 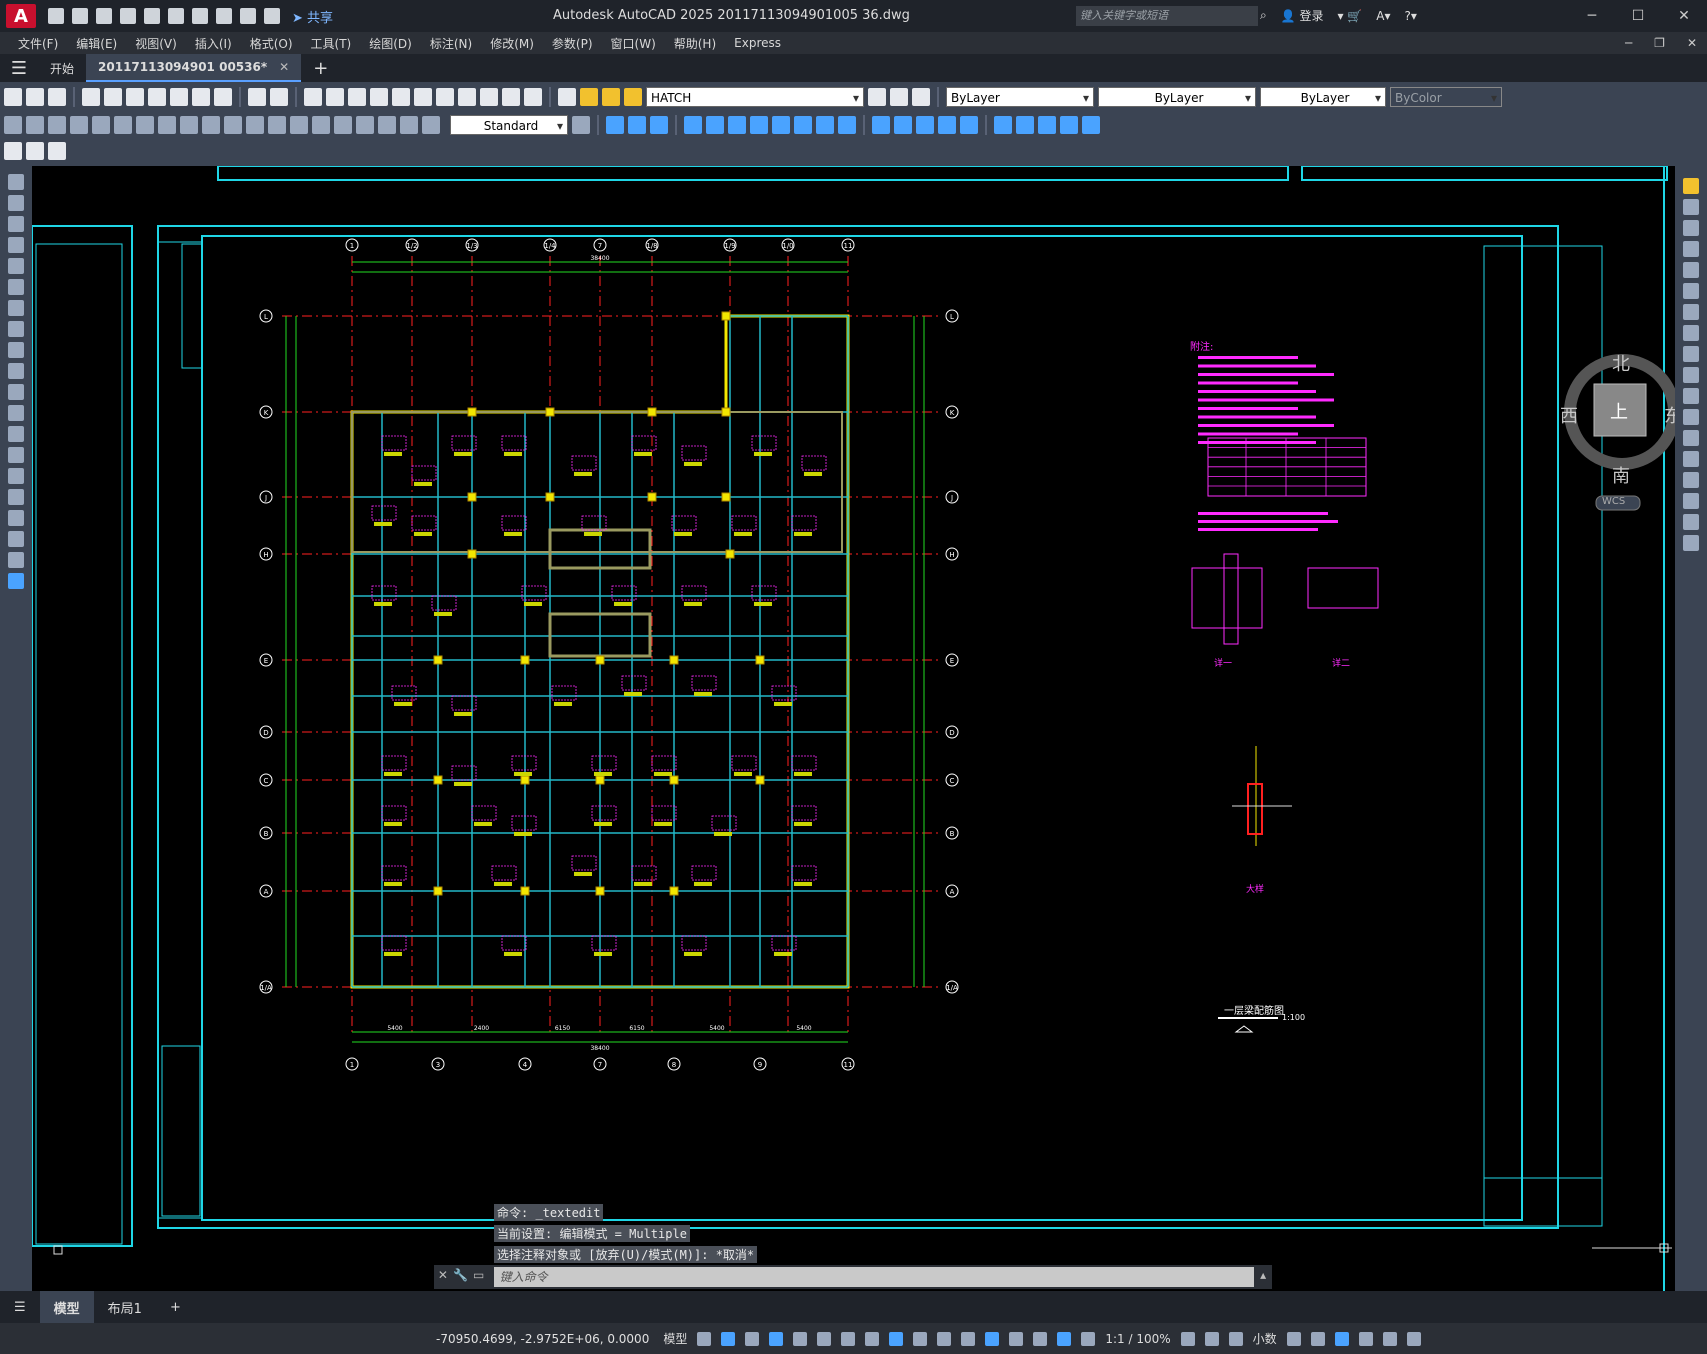 I want to click on command-input: 键入命令, so click(x=874, y=1277).